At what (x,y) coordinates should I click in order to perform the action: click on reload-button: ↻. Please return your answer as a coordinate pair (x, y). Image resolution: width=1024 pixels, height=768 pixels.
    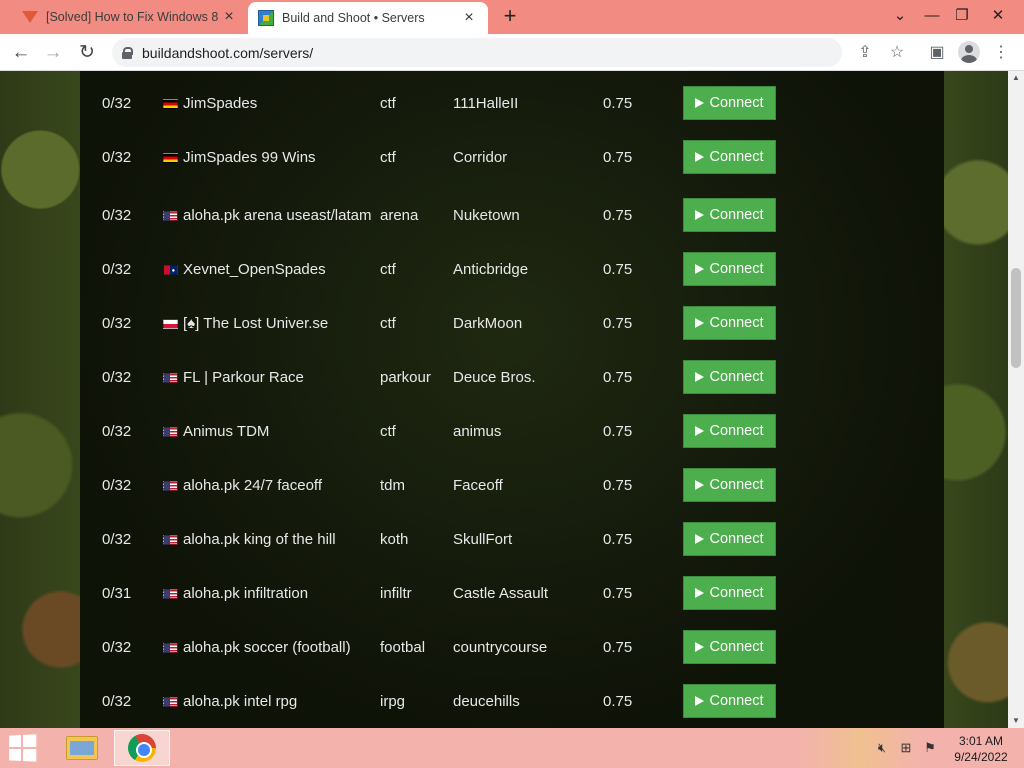
    Looking at the image, I should click on (87, 53).